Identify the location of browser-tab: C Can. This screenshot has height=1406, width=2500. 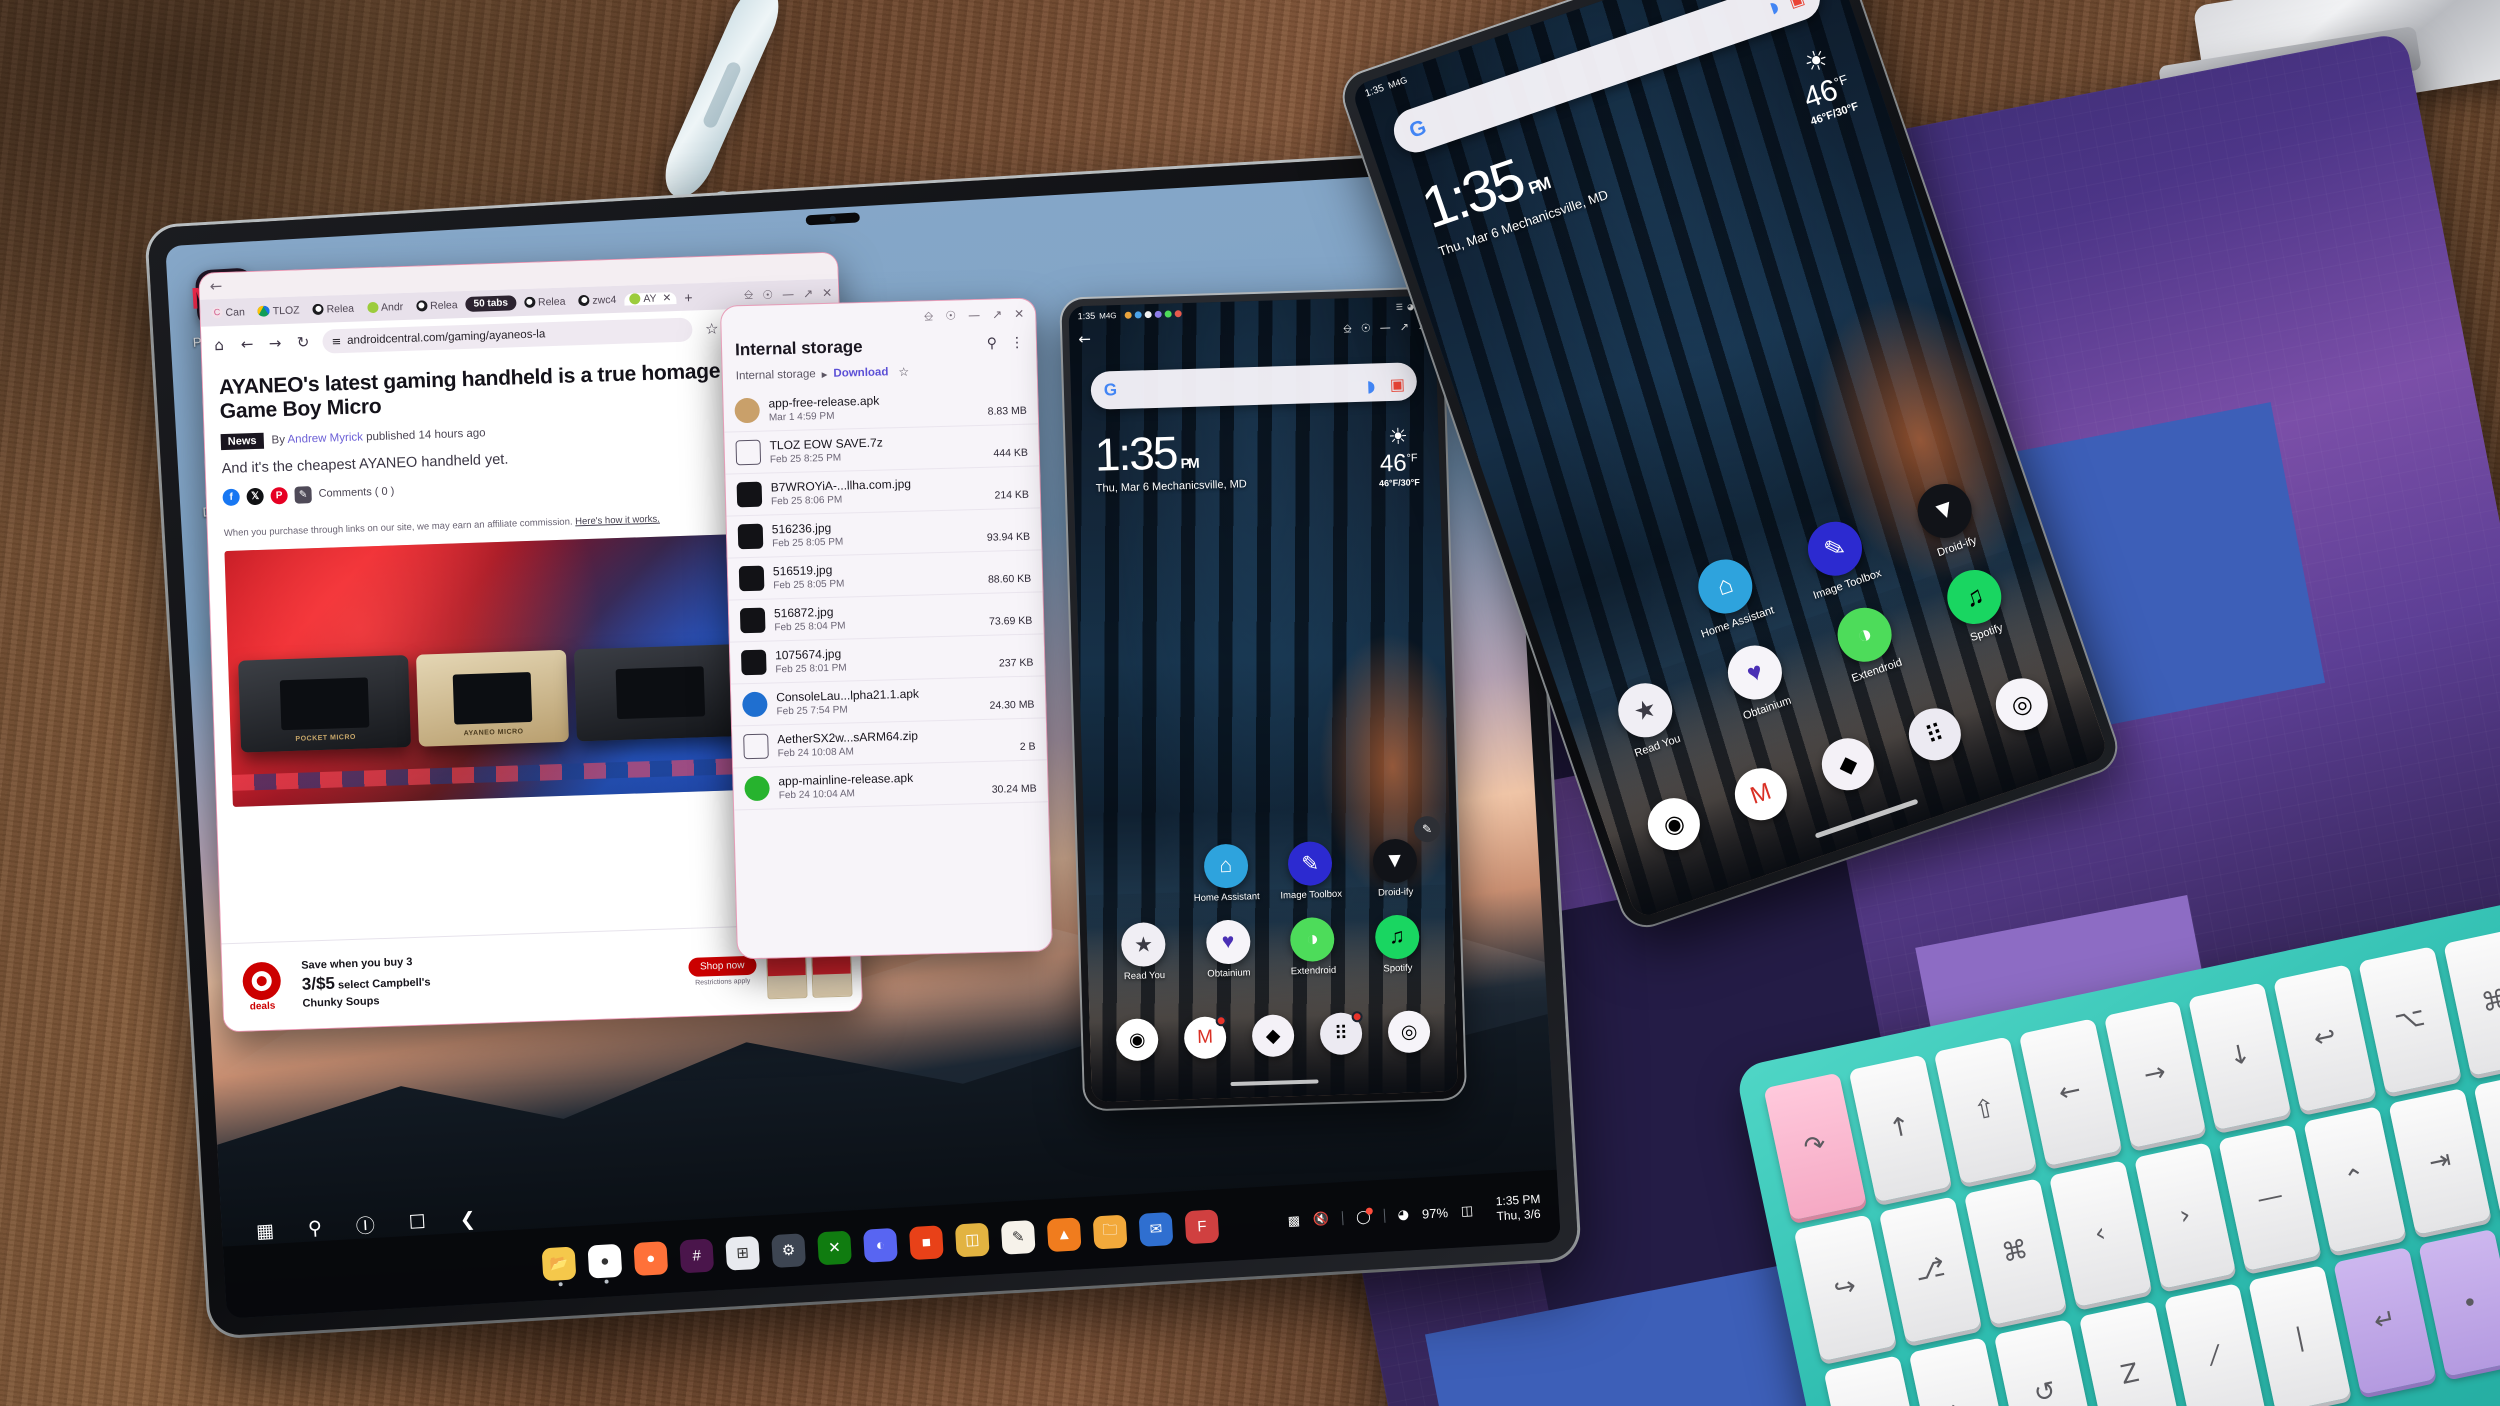
(228, 312).